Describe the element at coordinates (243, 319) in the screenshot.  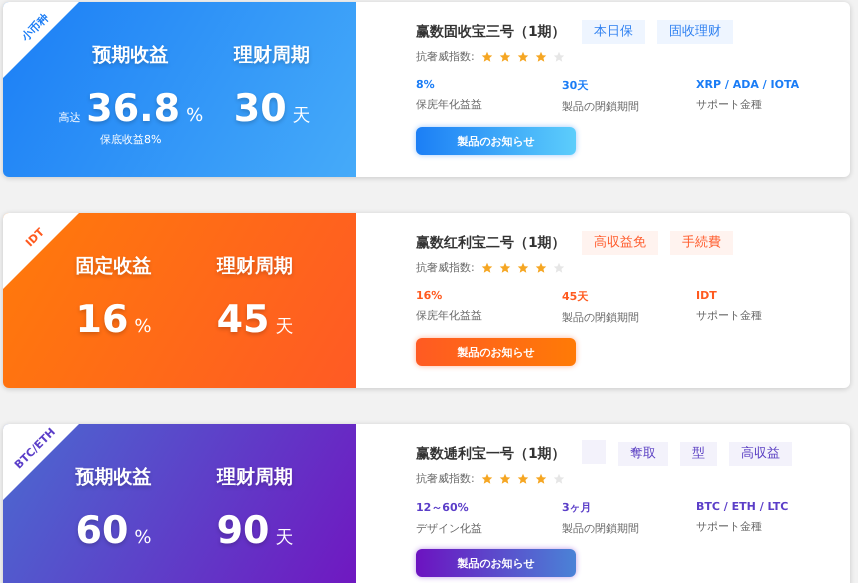
I see `term-value: 45` at that location.